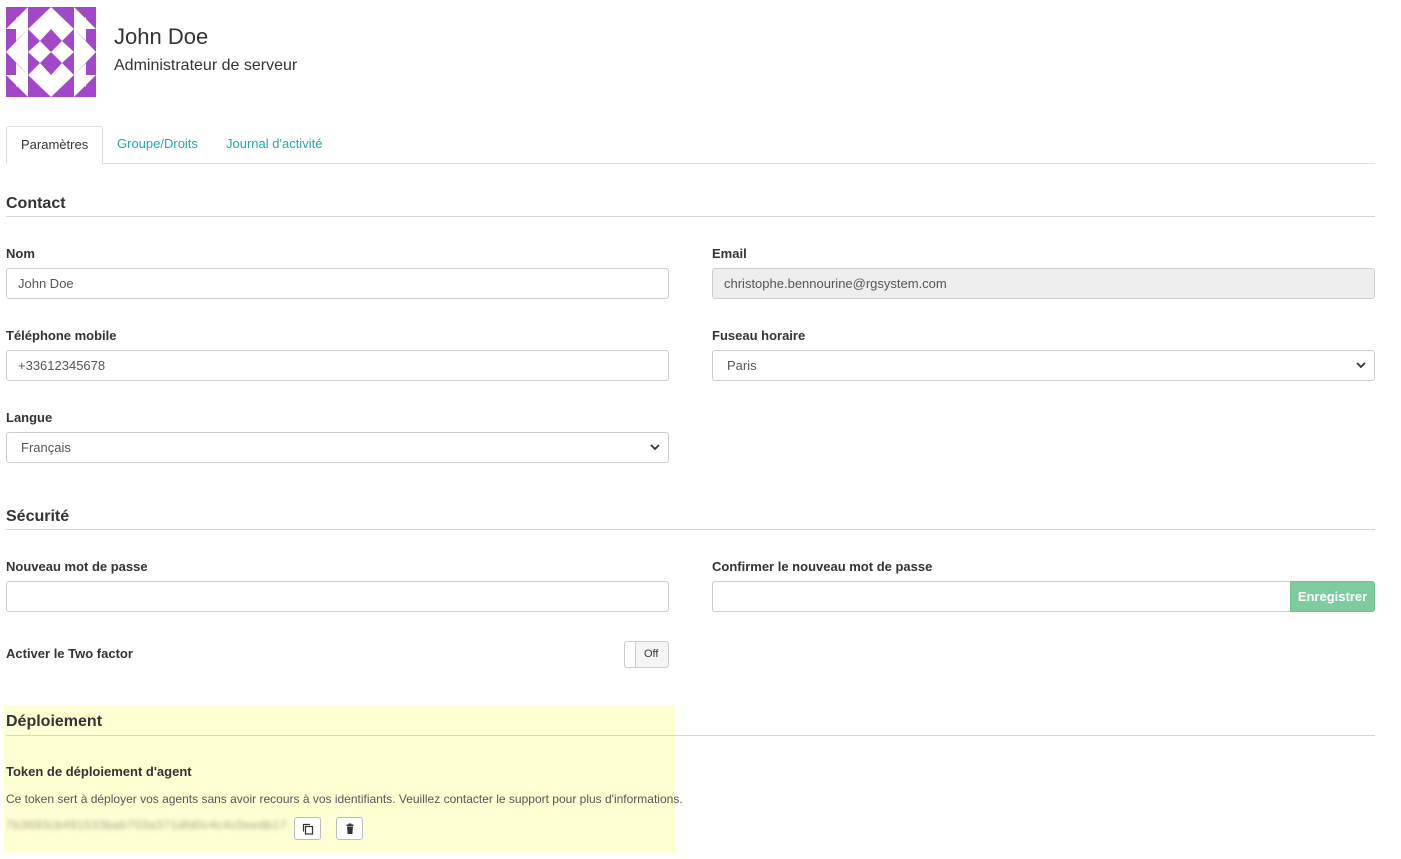 The height and width of the screenshot is (859, 1401). I want to click on new-password-label: Nouveau mot de passe, so click(77, 566).